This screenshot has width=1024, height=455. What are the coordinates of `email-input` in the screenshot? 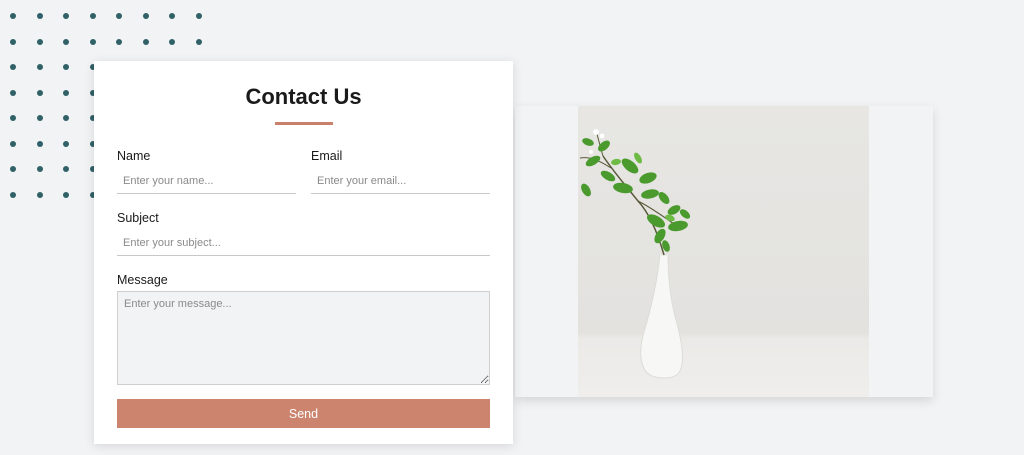 It's located at (400, 181).